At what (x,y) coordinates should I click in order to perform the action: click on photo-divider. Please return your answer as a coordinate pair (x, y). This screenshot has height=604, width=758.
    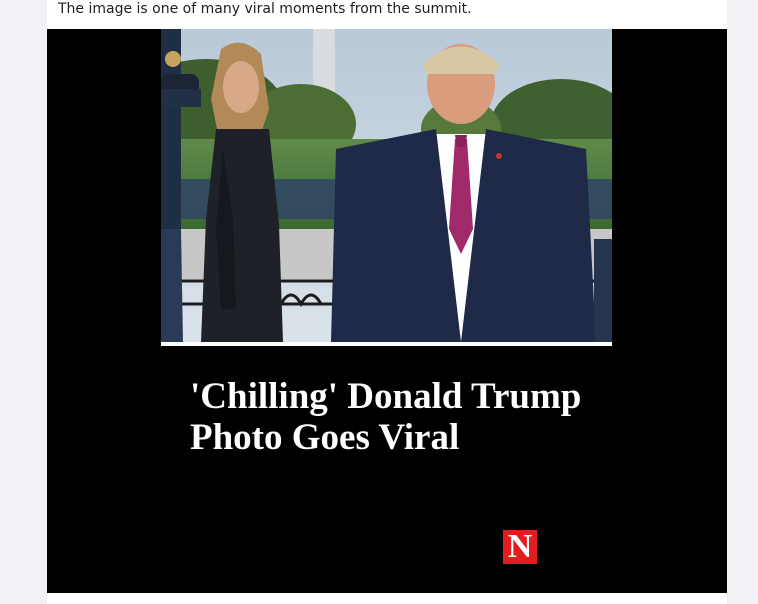
    Looking at the image, I should click on (386, 344).